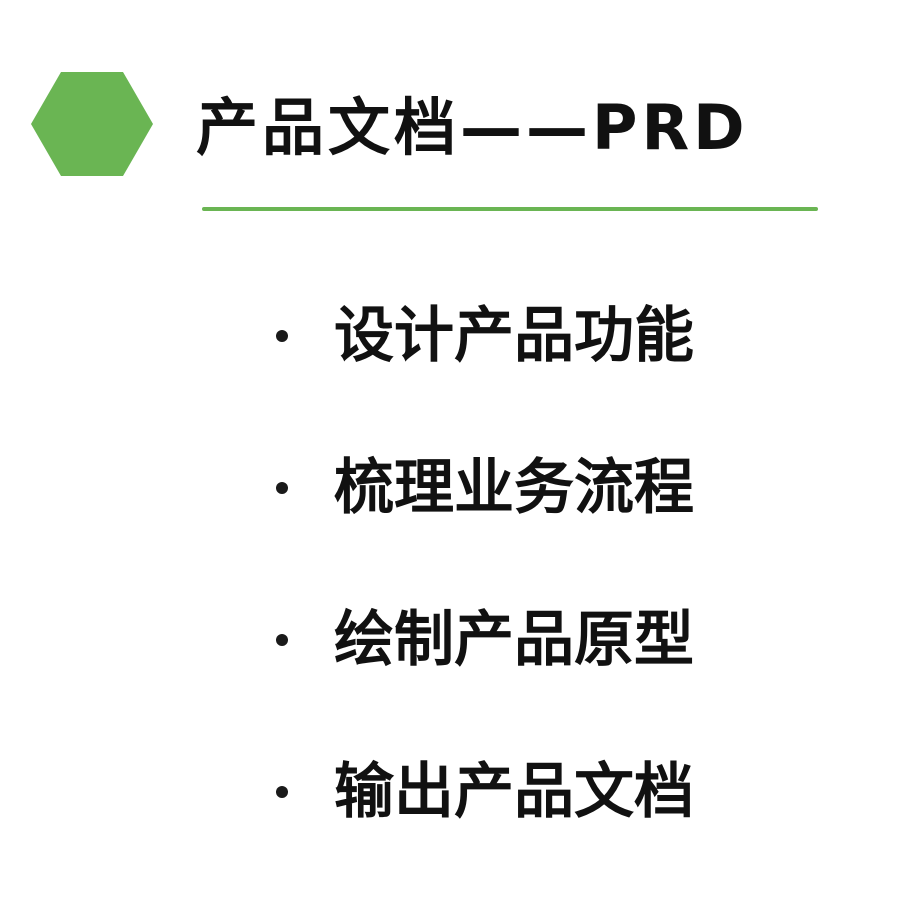 This screenshot has height=910, width=906. What do you see at coordinates (514, 336) in the screenshot?
I see `bullet-text: 设计产品功能` at bounding box center [514, 336].